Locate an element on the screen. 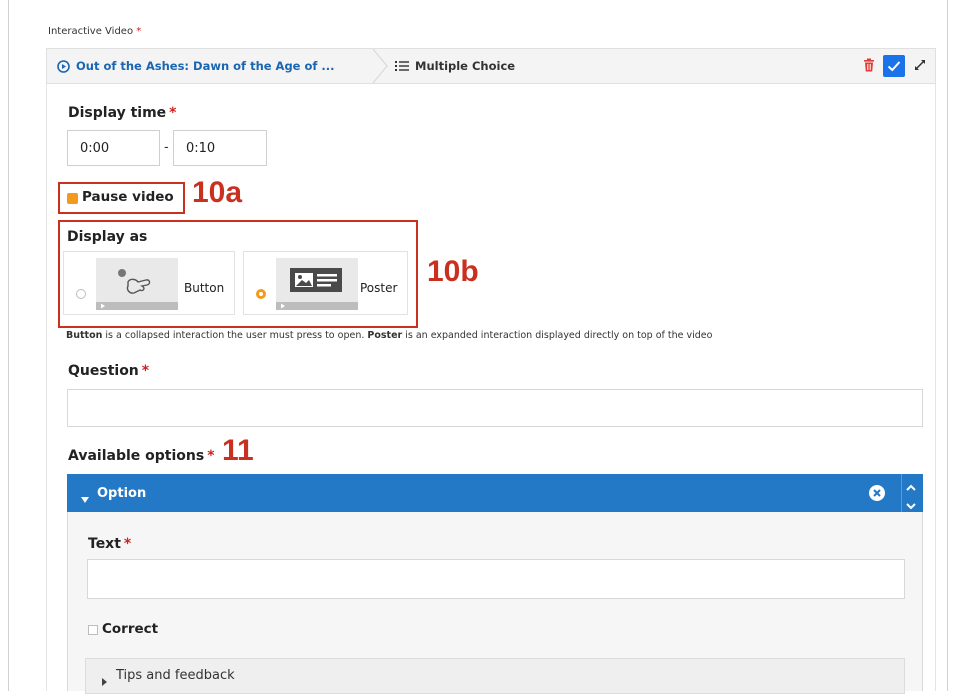 The image size is (957, 694). breadcrumb-current: Multiple Choice is located at coordinates (455, 66).